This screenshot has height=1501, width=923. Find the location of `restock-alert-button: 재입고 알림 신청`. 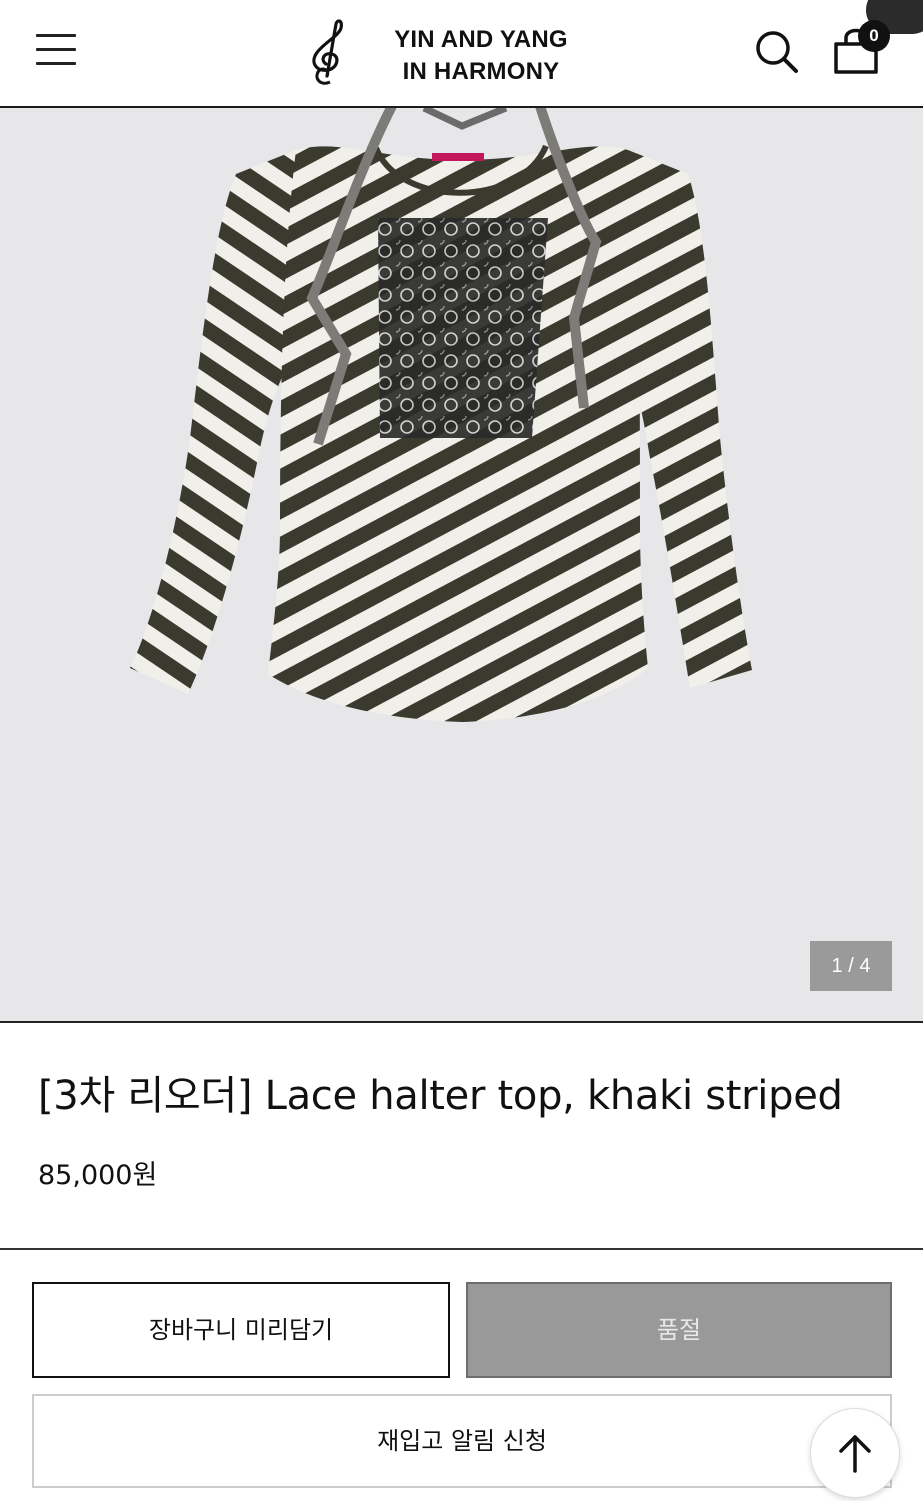

restock-alert-button: 재입고 알림 신청 is located at coordinates (462, 1441).